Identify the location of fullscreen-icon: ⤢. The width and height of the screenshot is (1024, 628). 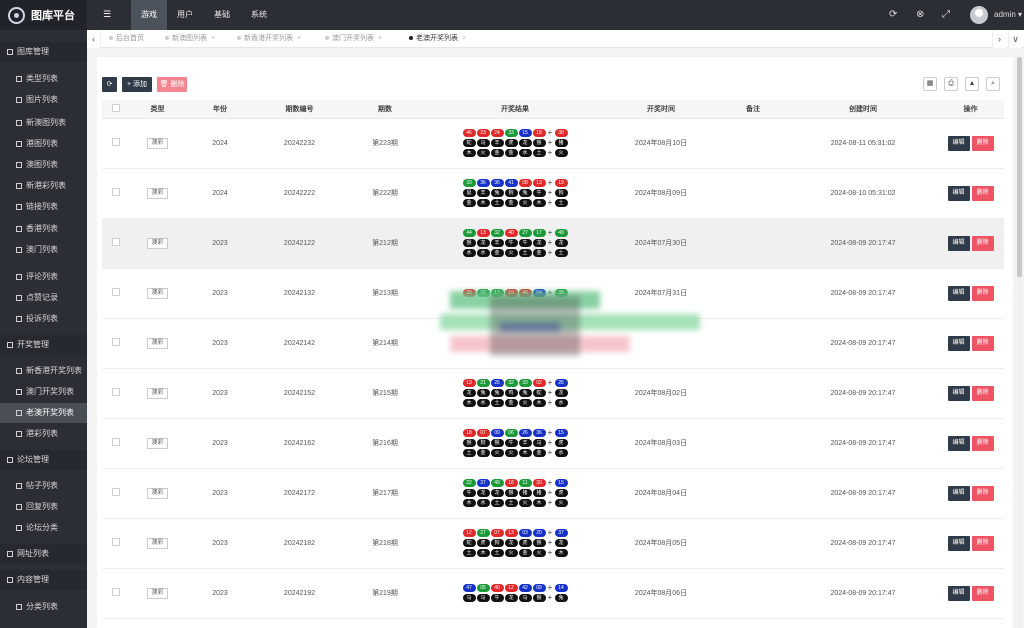
(946, 14).